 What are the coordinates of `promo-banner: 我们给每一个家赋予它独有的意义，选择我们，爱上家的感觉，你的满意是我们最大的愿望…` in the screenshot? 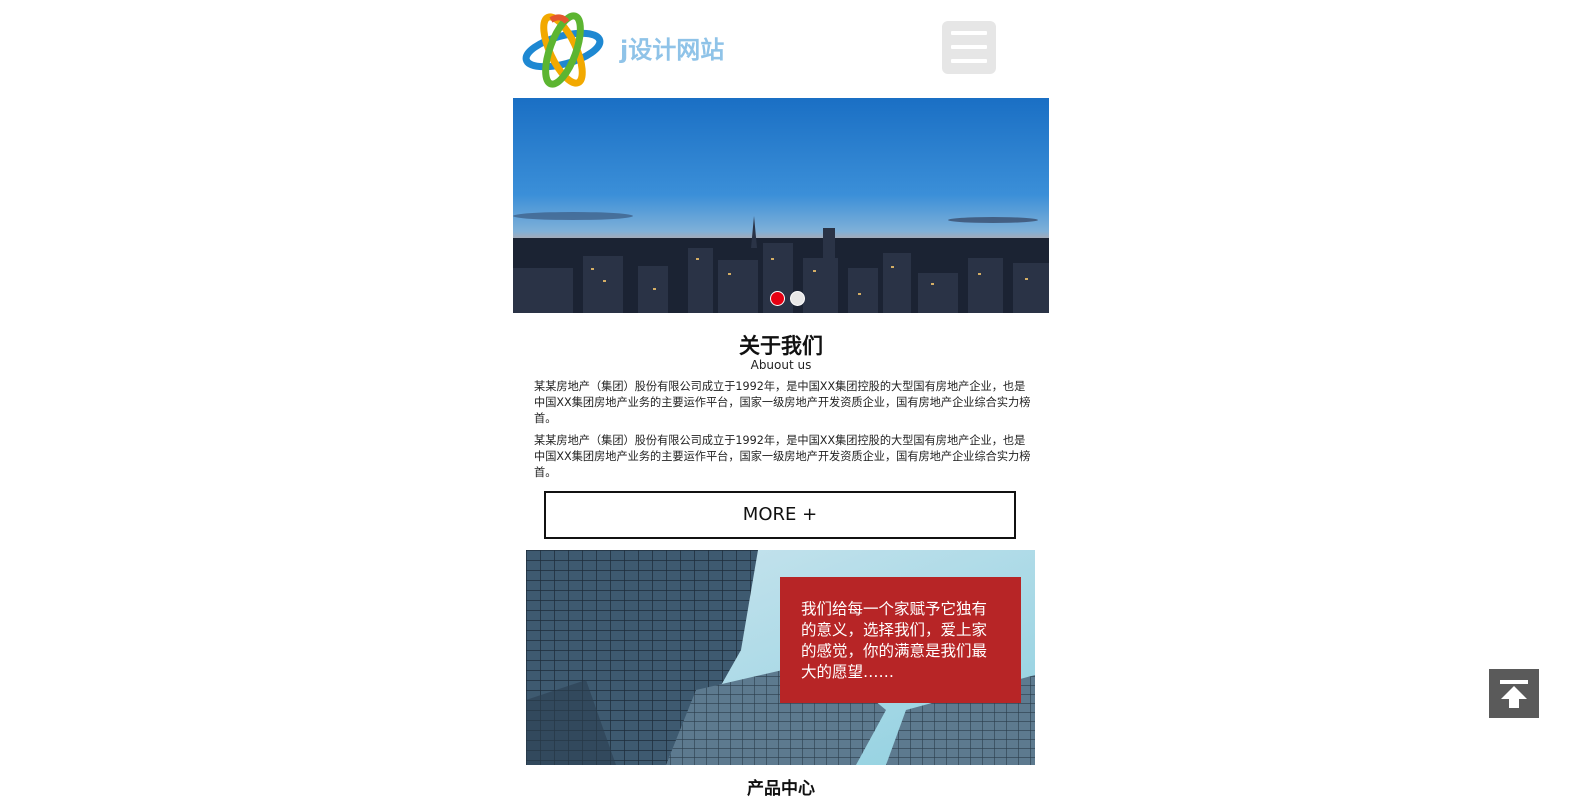 It's located at (780, 657).